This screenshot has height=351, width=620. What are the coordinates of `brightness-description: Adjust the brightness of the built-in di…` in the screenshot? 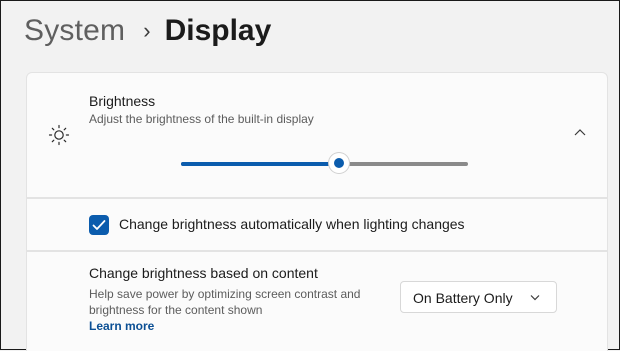 It's located at (201, 119).